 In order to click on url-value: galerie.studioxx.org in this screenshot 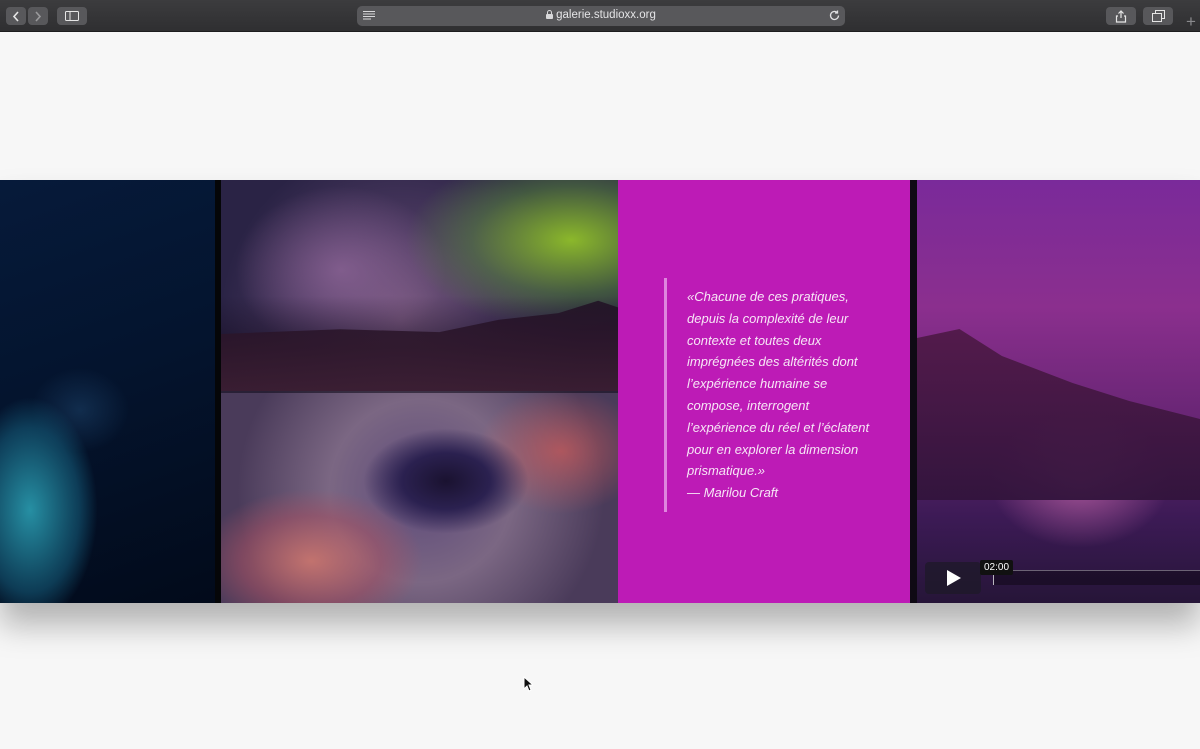, I will do `click(606, 15)`.